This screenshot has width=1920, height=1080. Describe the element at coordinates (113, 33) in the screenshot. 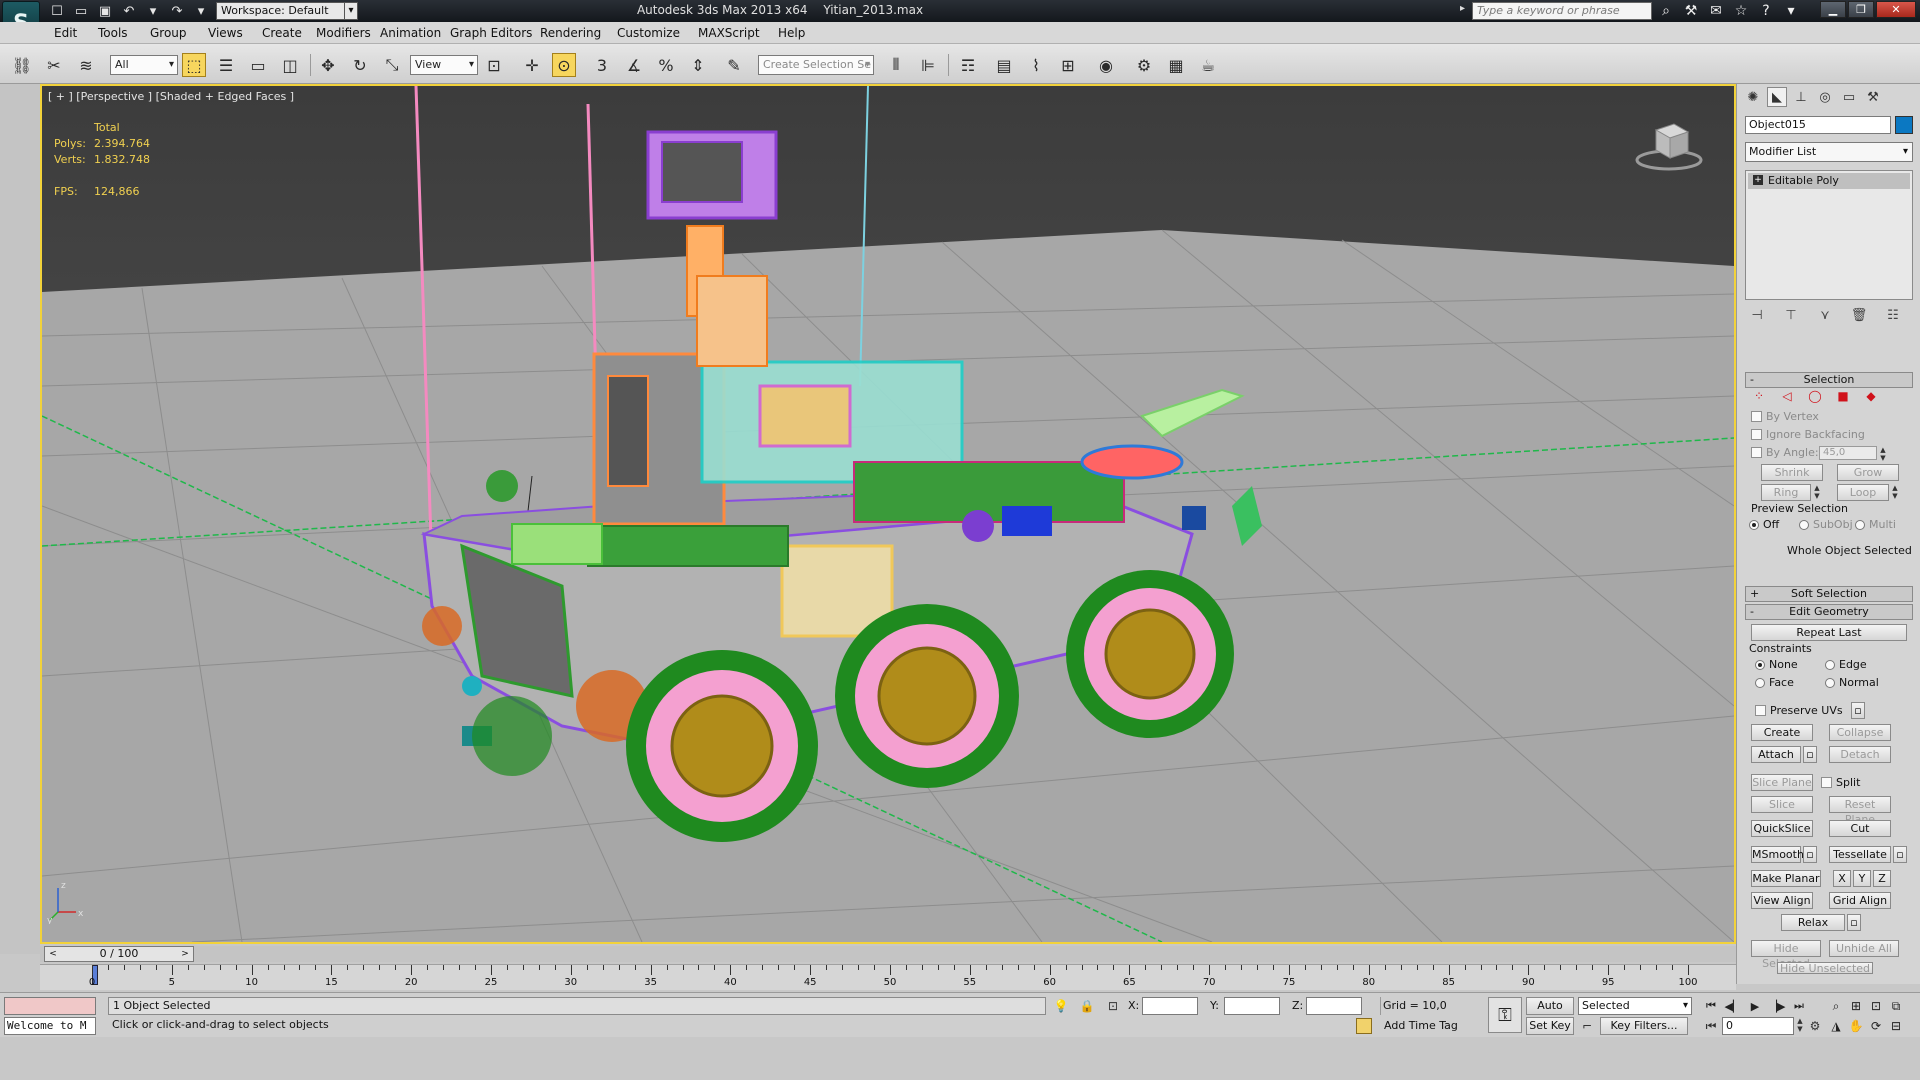

I see `menu-tools: Tools` at that location.